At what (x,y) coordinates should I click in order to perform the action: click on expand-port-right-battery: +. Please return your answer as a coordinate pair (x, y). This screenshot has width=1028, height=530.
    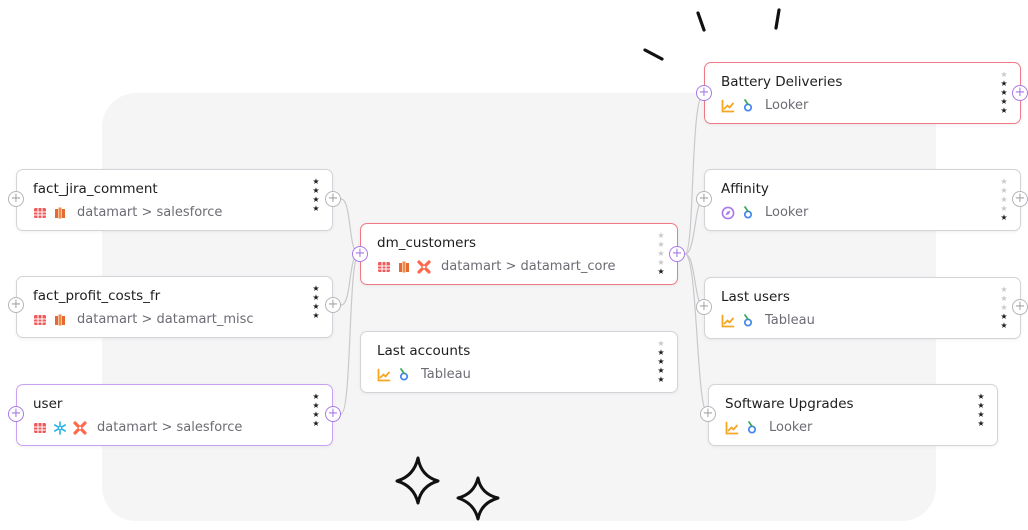
    Looking at the image, I should click on (1020, 93).